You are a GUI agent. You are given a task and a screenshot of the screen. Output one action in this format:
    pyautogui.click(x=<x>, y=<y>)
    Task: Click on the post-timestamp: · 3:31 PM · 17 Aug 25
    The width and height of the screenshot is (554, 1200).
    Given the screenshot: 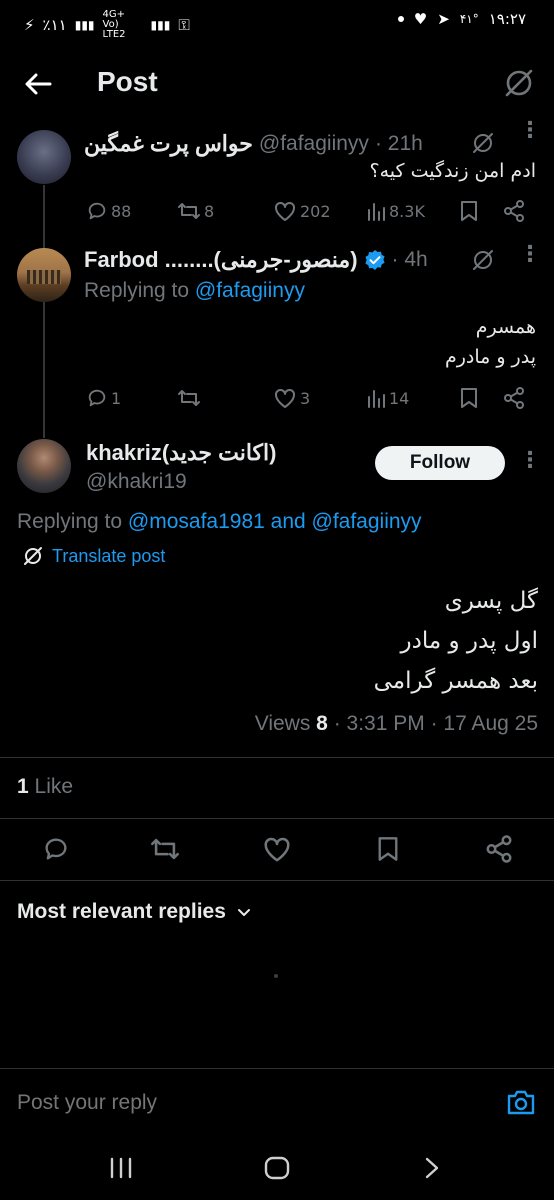 What is the action you would take?
    pyautogui.click(x=435, y=723)
    